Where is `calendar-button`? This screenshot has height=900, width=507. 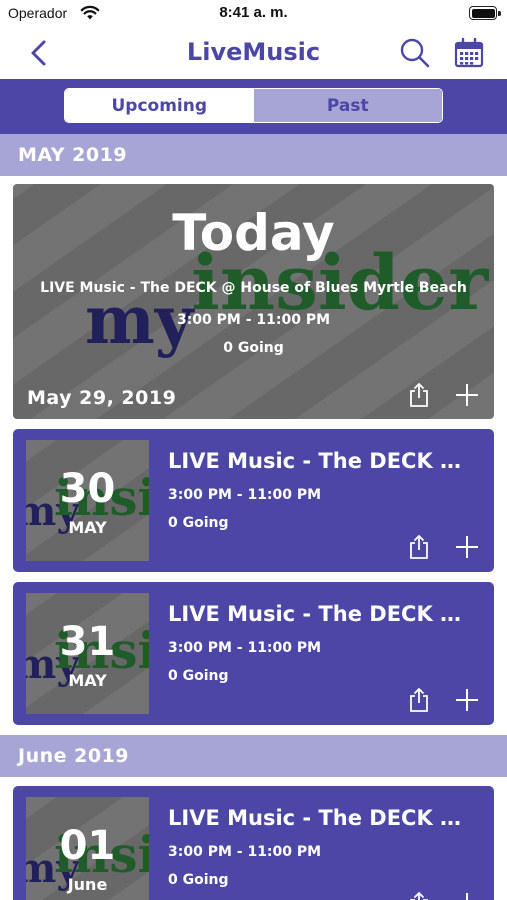 calendar-button is located at coordinates (469, 53).